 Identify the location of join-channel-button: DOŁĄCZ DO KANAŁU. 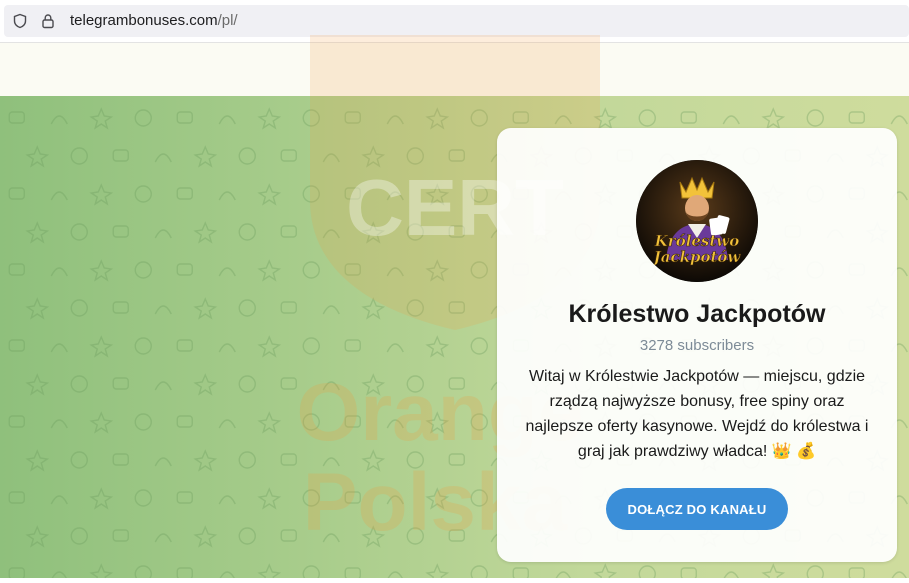
(697, 509).